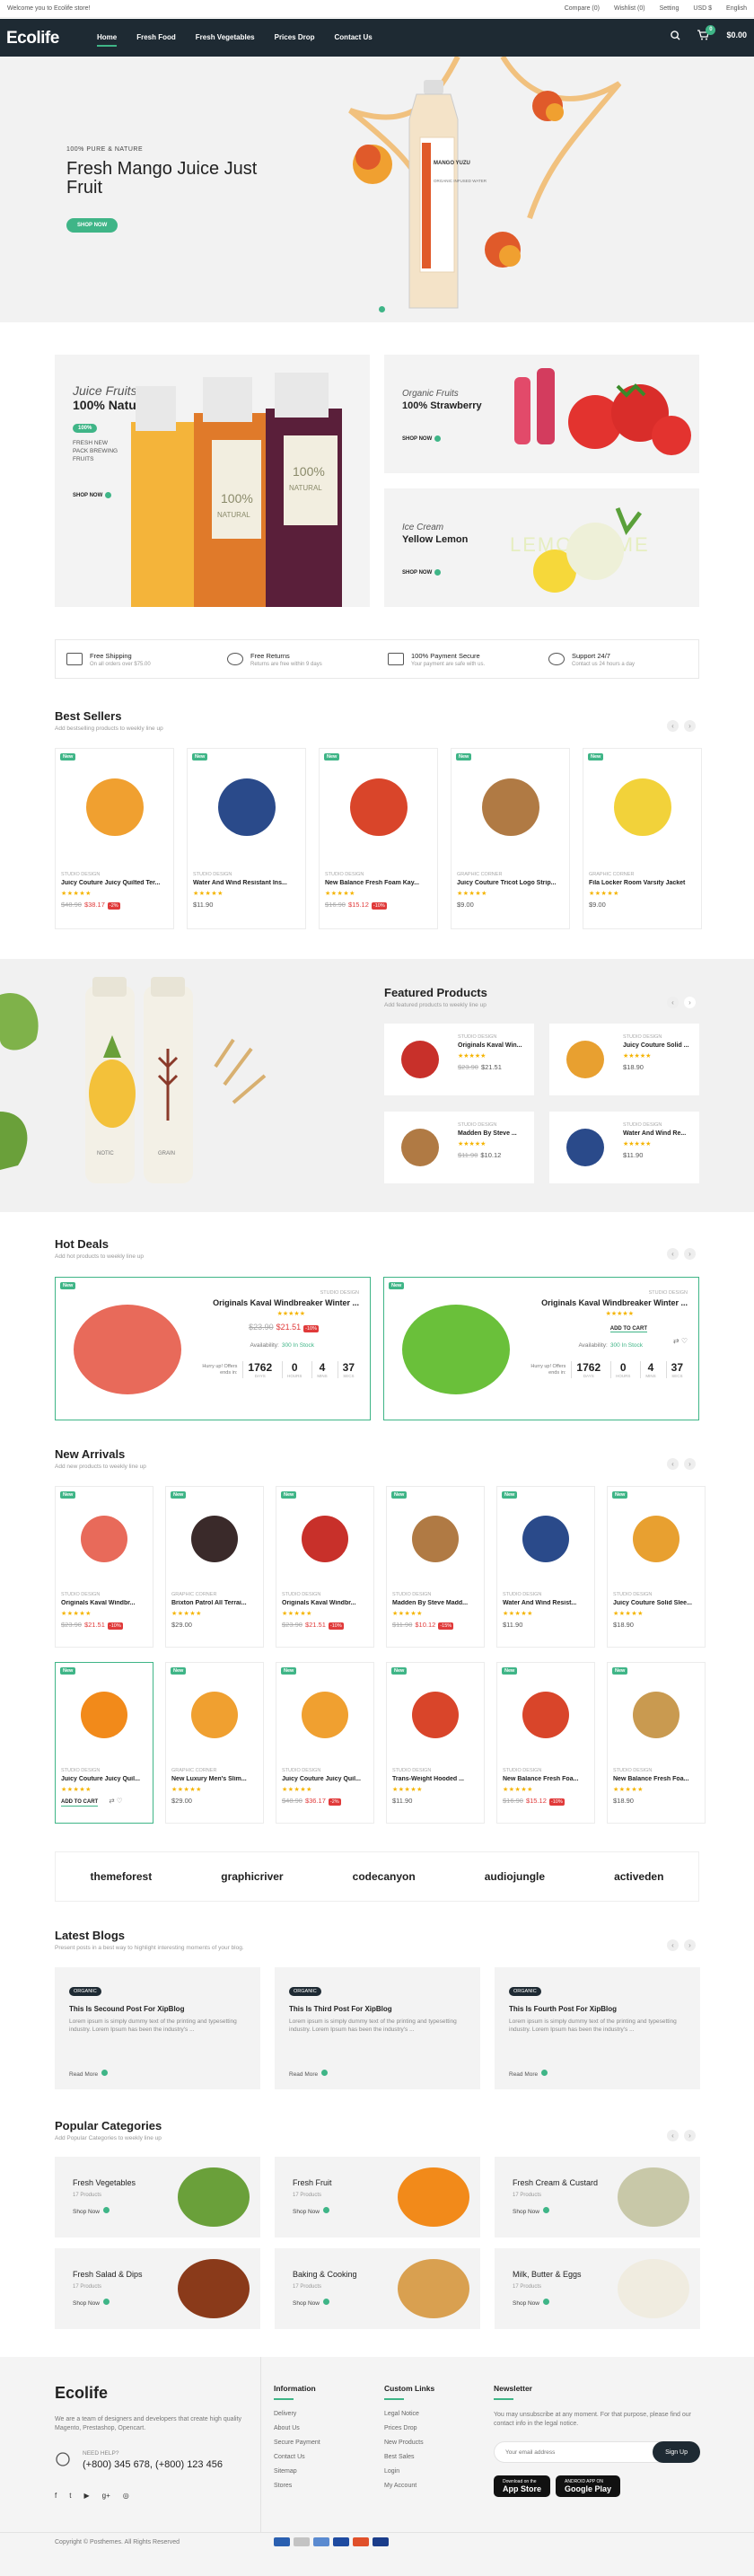 Image resolution: width=754 pixels, height=2576 pixels. I want to click on menu-fresh-food: Fresh Food, so click(156, 40).